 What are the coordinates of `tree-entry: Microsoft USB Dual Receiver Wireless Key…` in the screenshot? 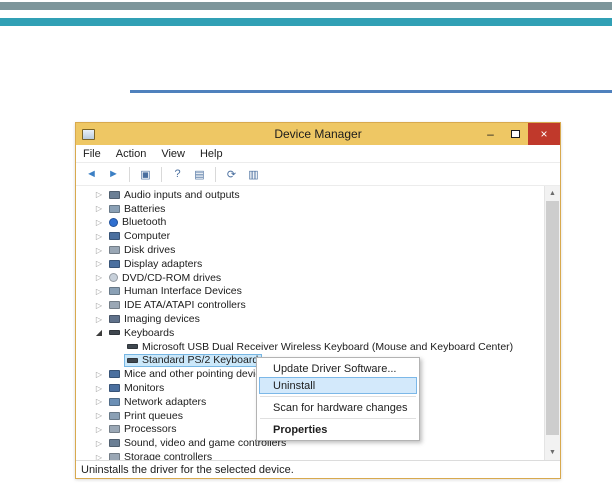 It's located at (320, 346).